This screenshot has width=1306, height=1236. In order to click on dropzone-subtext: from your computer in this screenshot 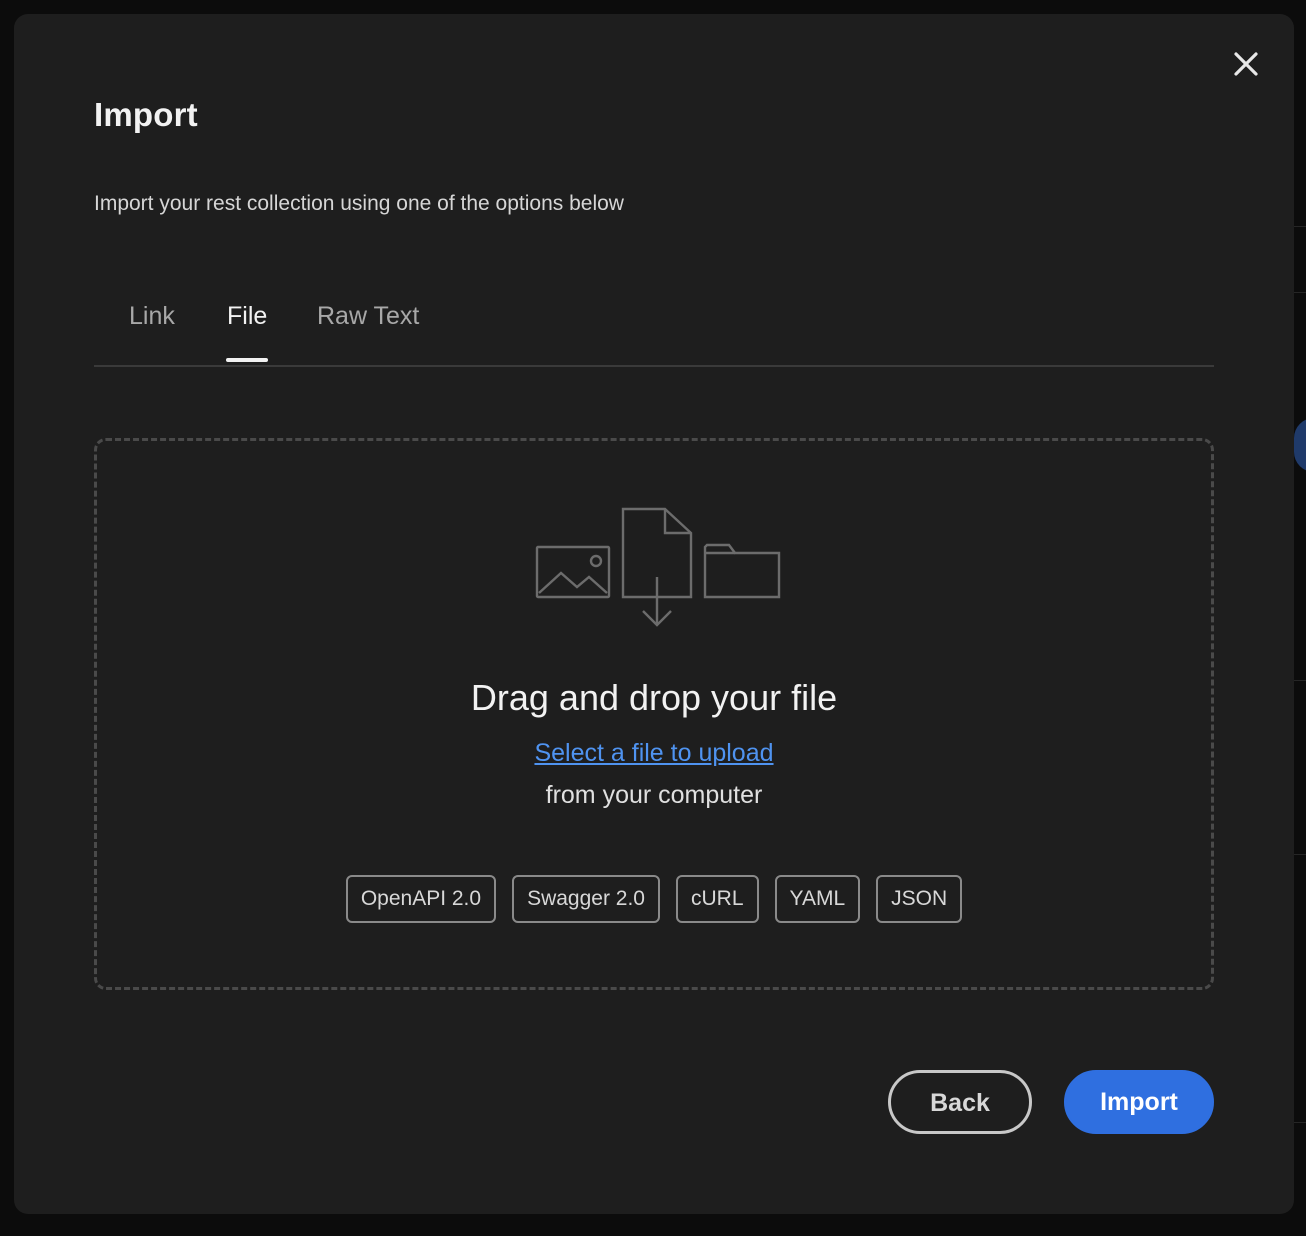, I will do `click(654, 795)`.